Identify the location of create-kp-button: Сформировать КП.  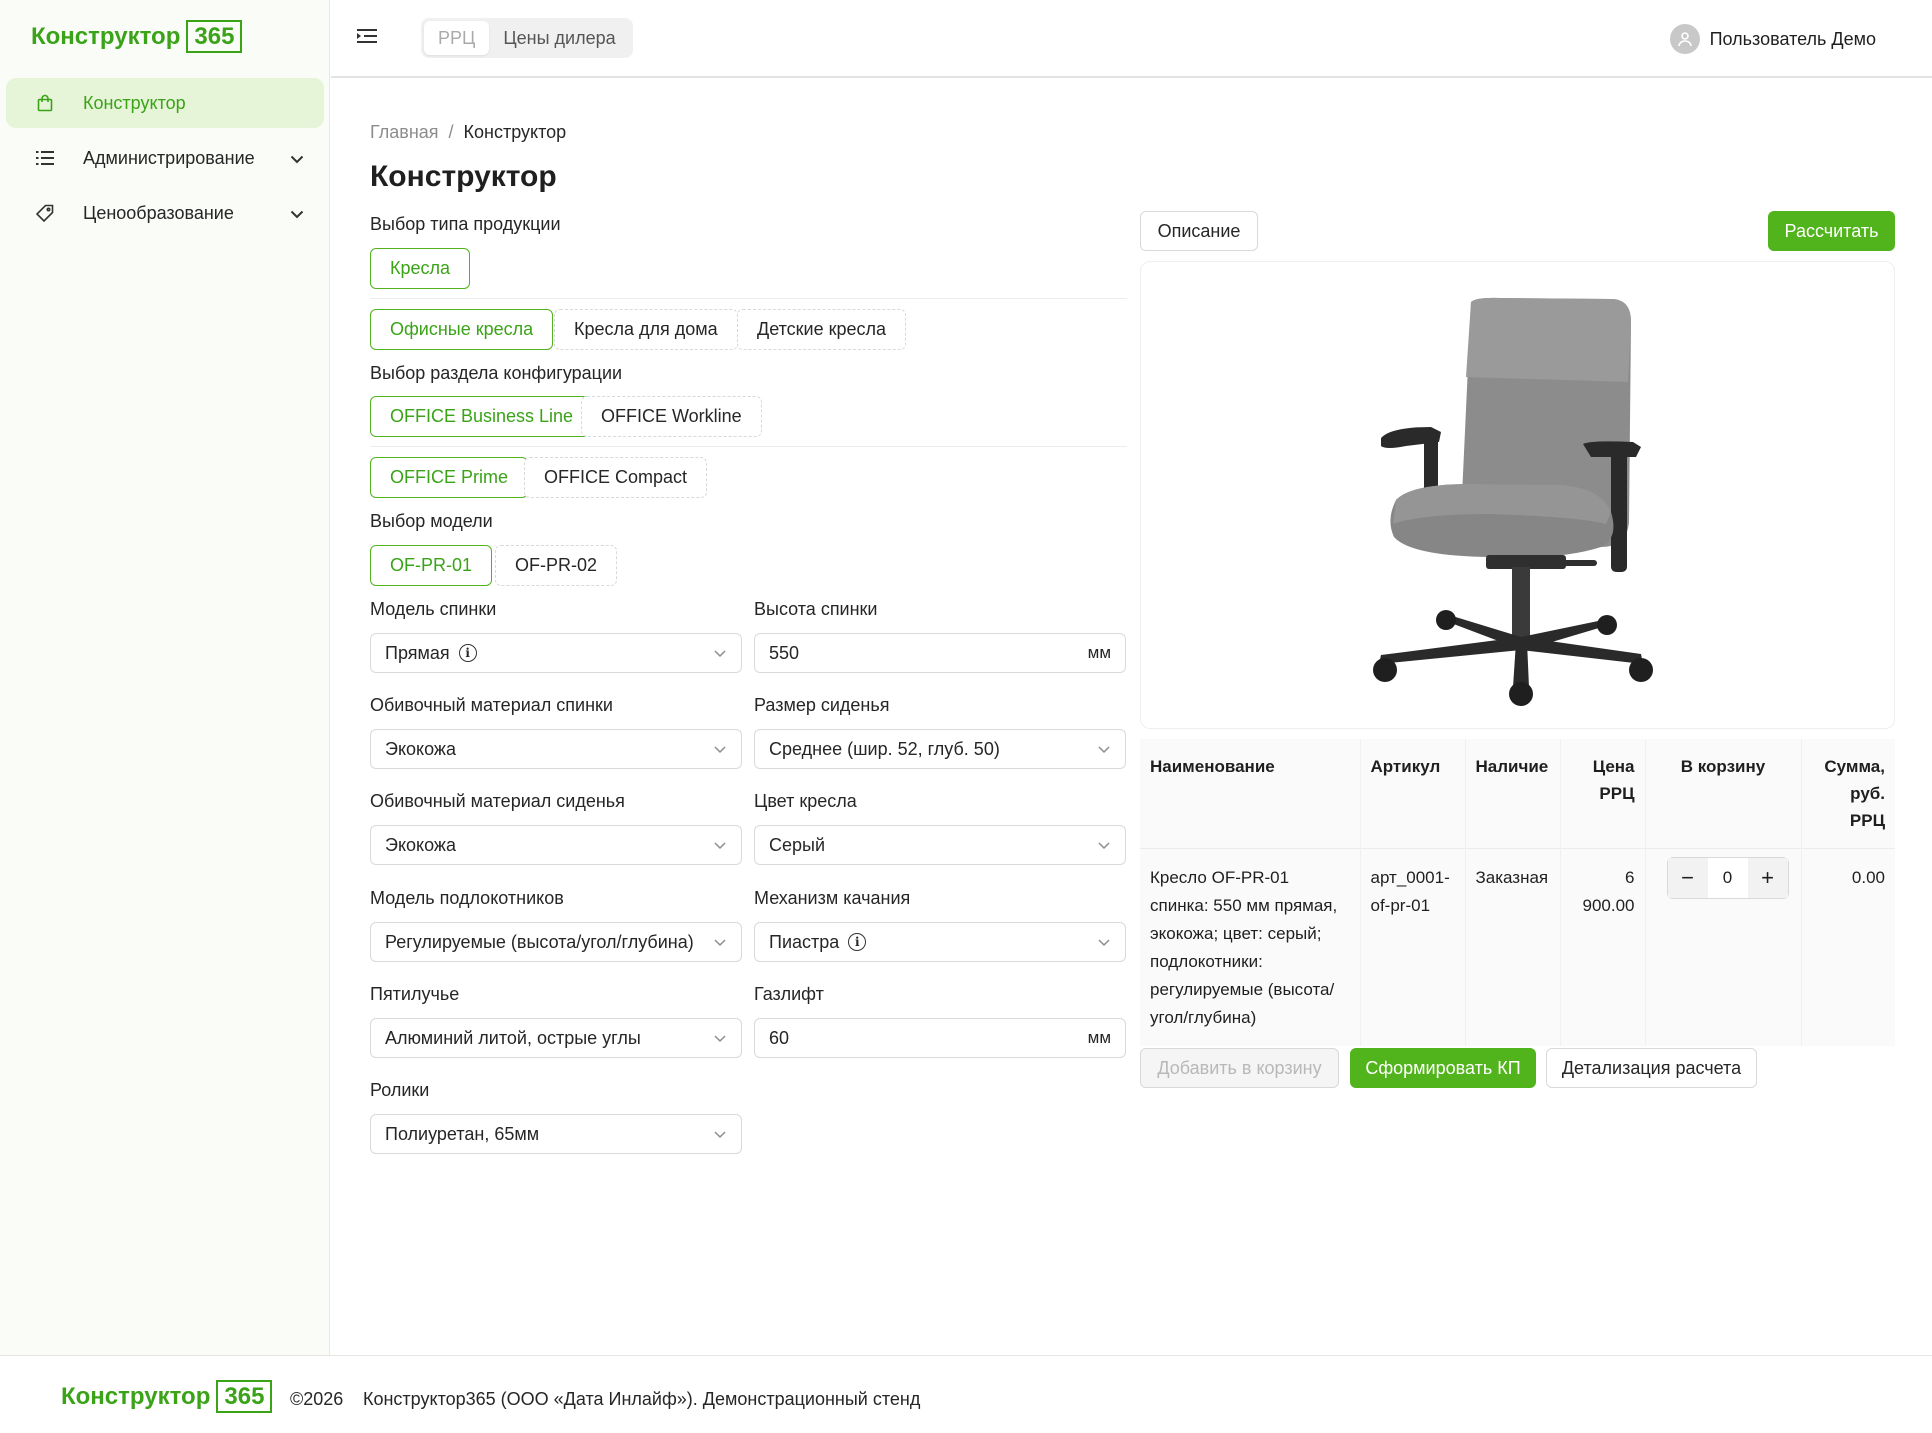
(1443, 1068).